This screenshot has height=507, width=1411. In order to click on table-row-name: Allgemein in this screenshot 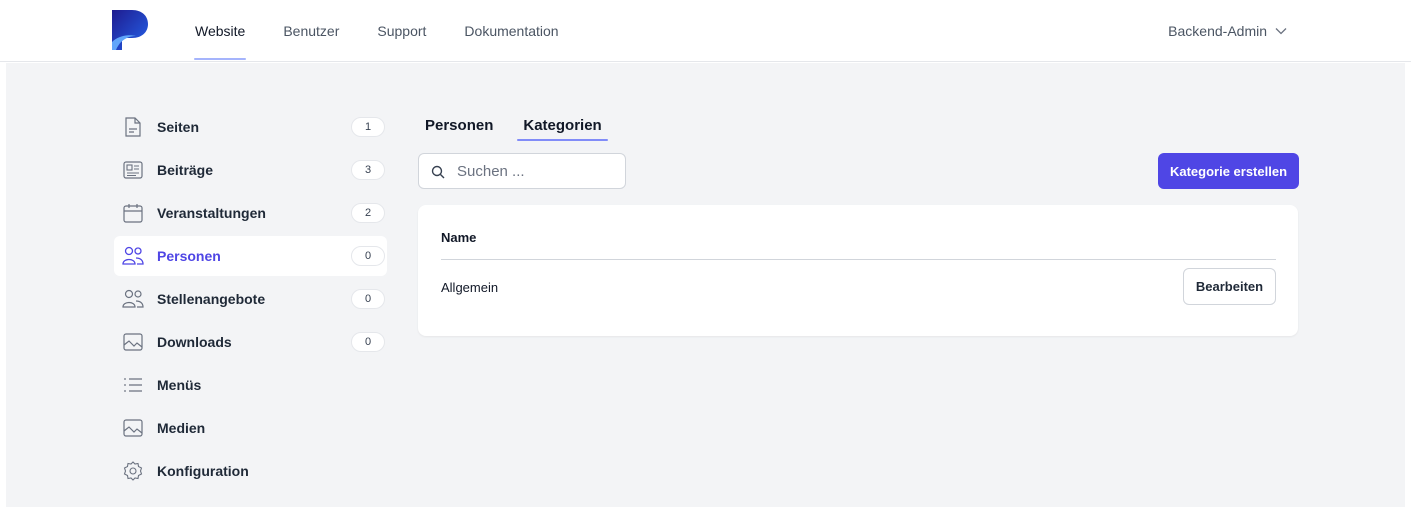, I will do `click(470, 287)`.